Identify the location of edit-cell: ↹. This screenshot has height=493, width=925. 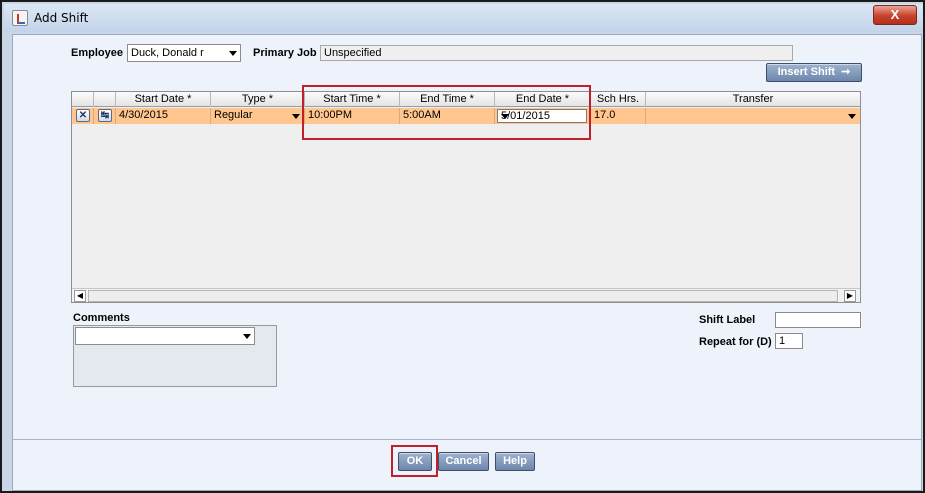
(105, 116).